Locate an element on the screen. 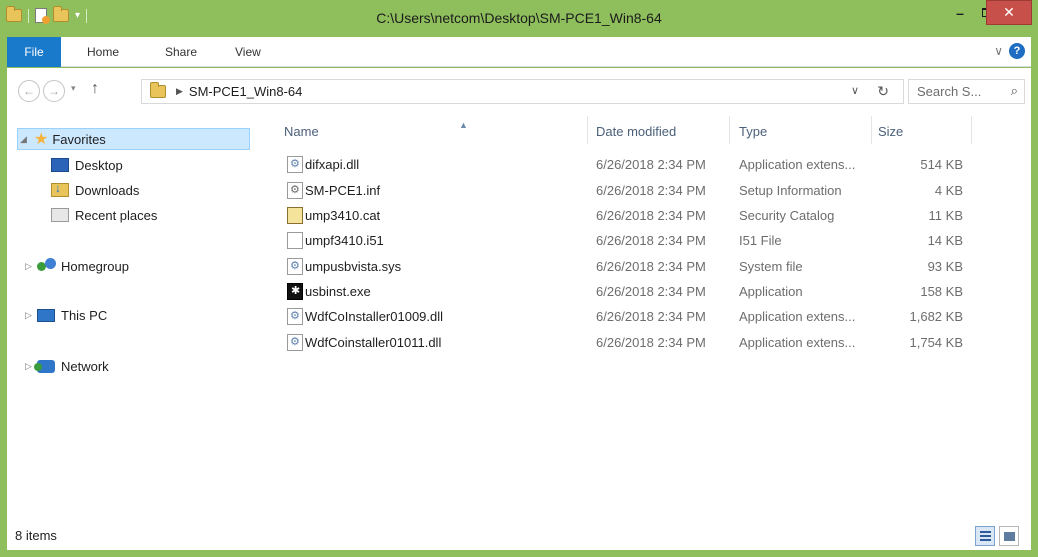 The height and width of the screenshot is (557, 1038). sidebar-item-label: Network is located at coordinates (85, 366).